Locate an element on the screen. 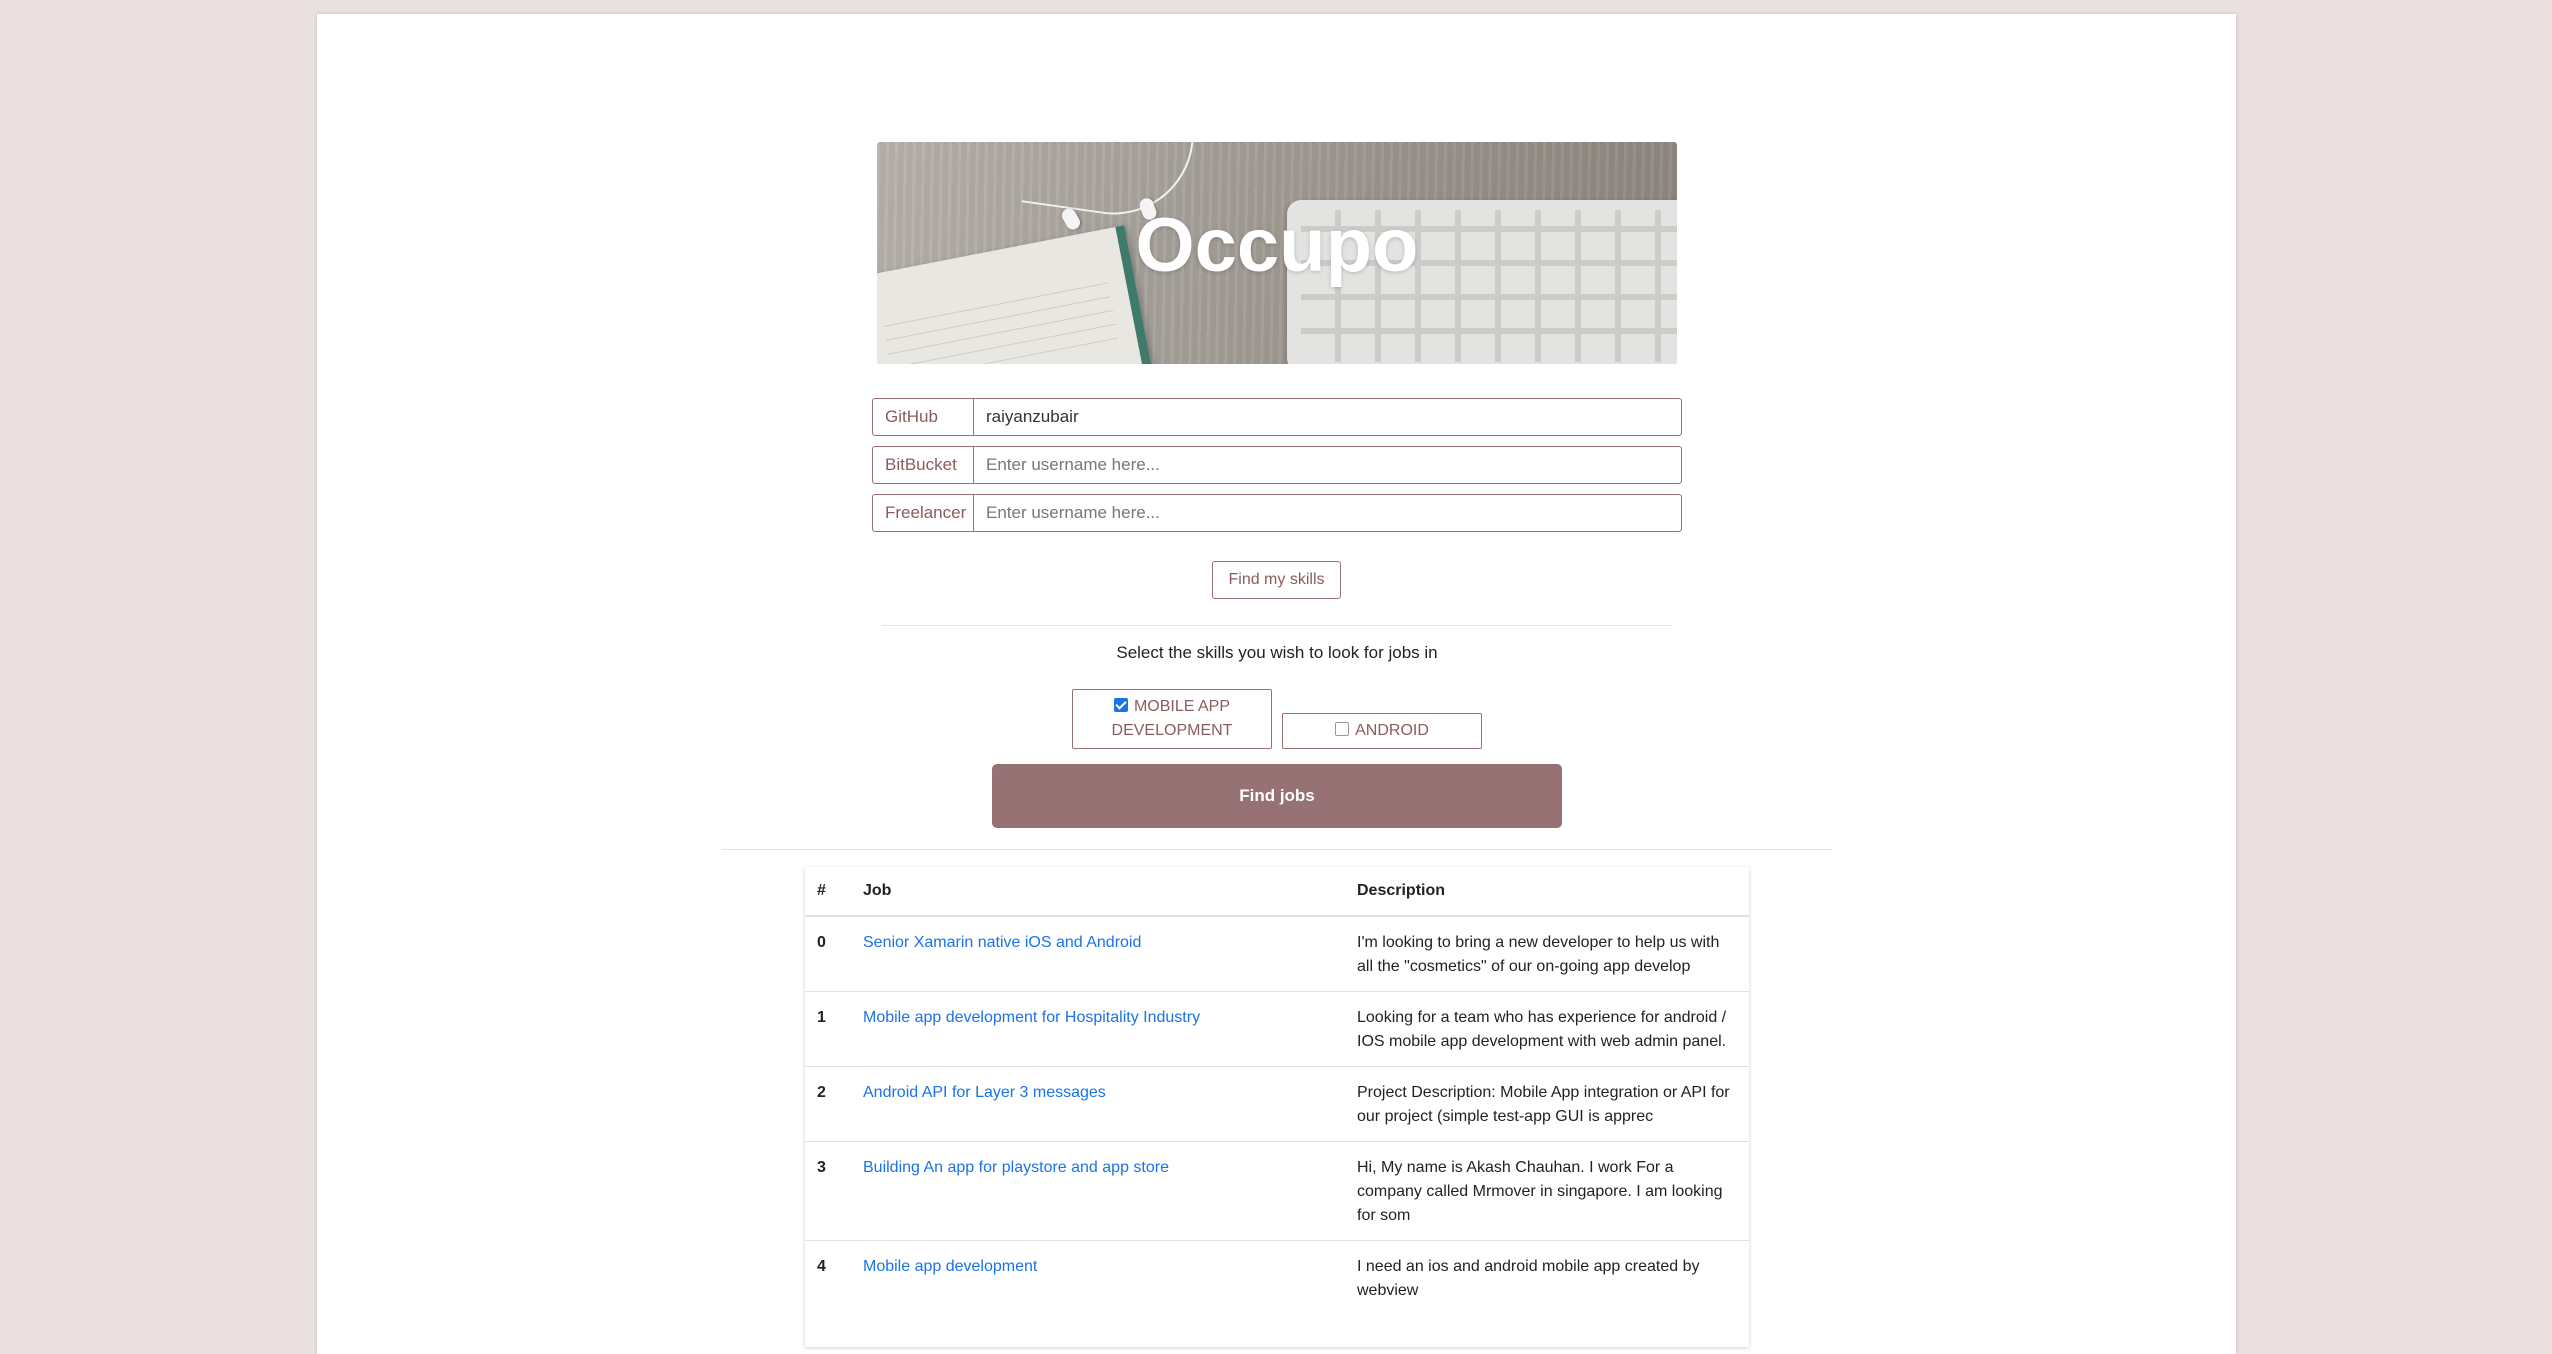 The width and height of the screenshot is (2552, 1354). github-username-input is located at coordinates (1327, 417).